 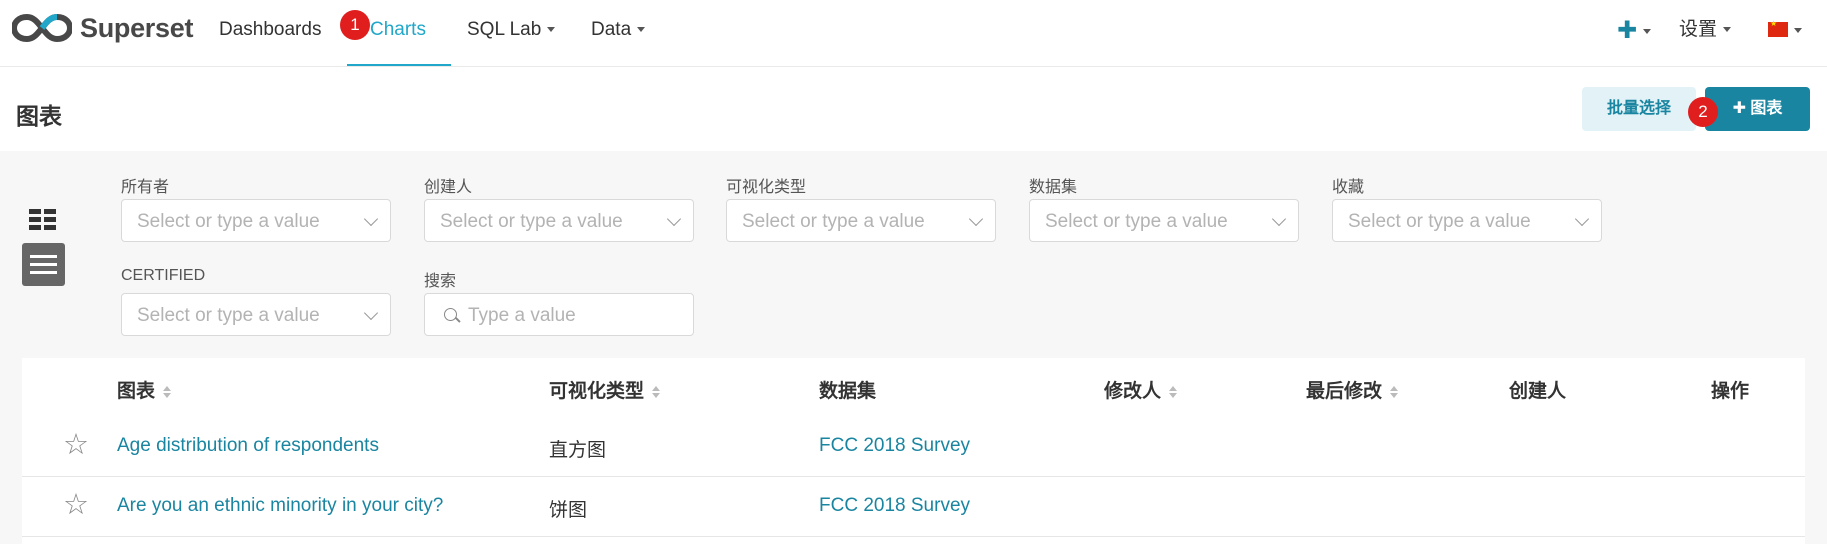 I want to click on filter-label-search: 搜索, so click(x=440, y=281).